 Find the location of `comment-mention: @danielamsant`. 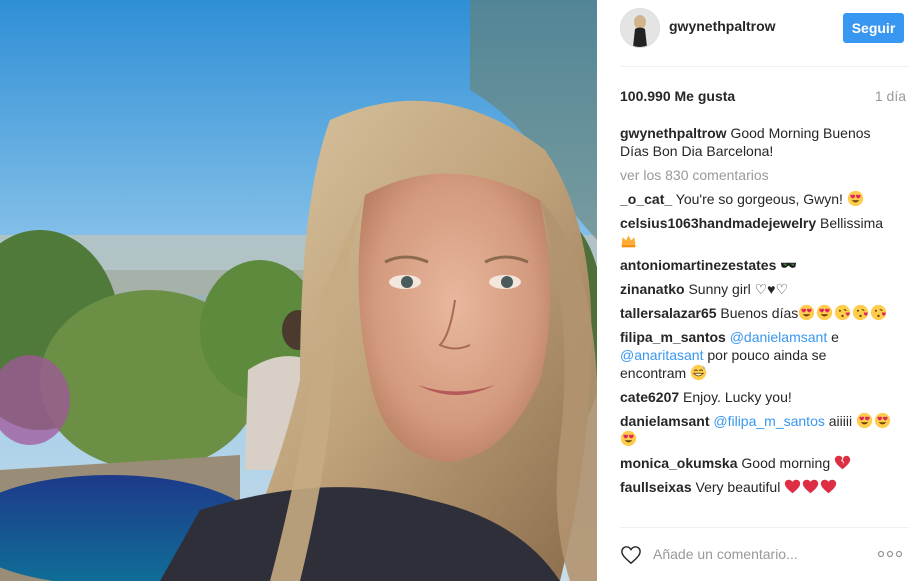

comment-mention: @danielamsant is located at coordinates (779, 337).